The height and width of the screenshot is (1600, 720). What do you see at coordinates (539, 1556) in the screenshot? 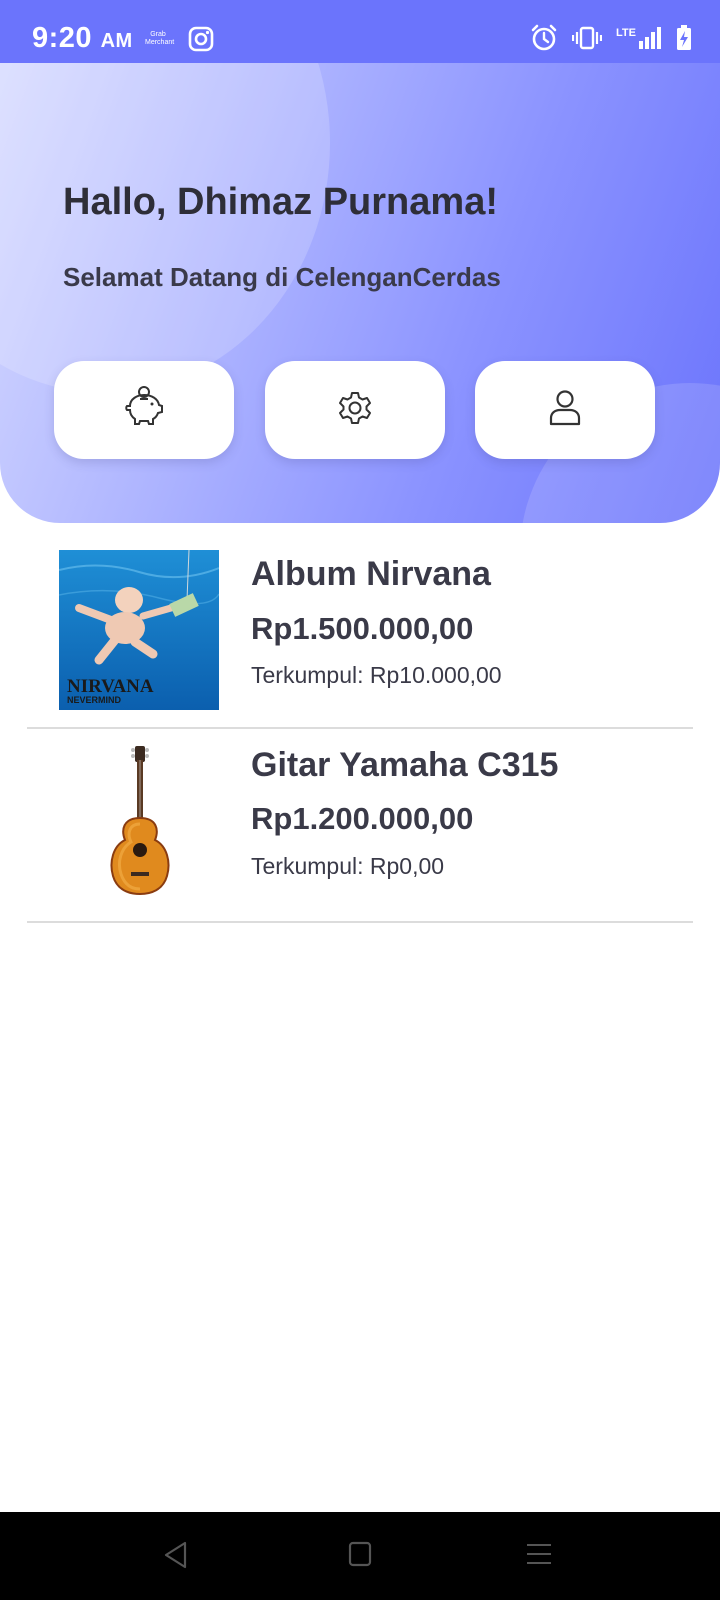
I see `recents-menu-icon` at bounding box center [539, 1556].